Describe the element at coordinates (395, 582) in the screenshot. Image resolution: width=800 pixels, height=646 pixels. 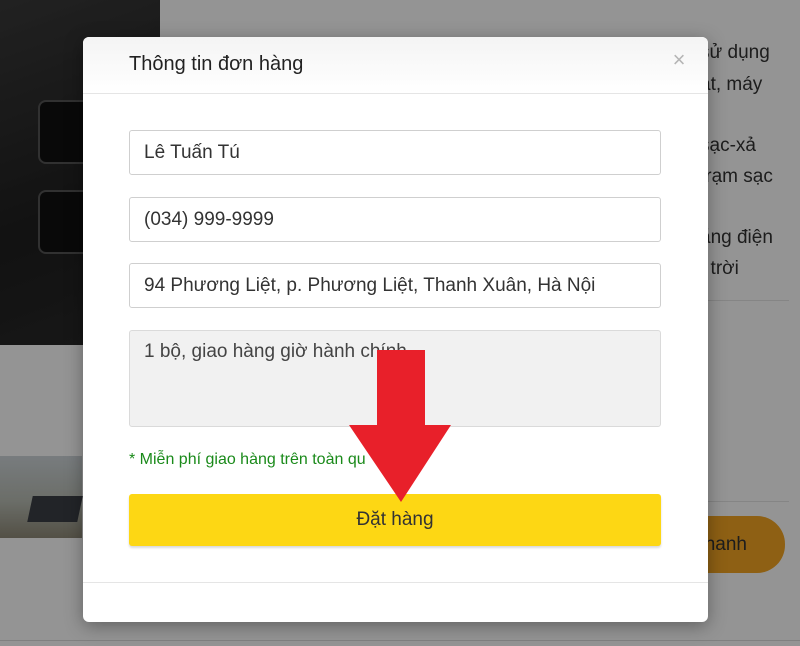
I see `modal-footer-divider` at that location.